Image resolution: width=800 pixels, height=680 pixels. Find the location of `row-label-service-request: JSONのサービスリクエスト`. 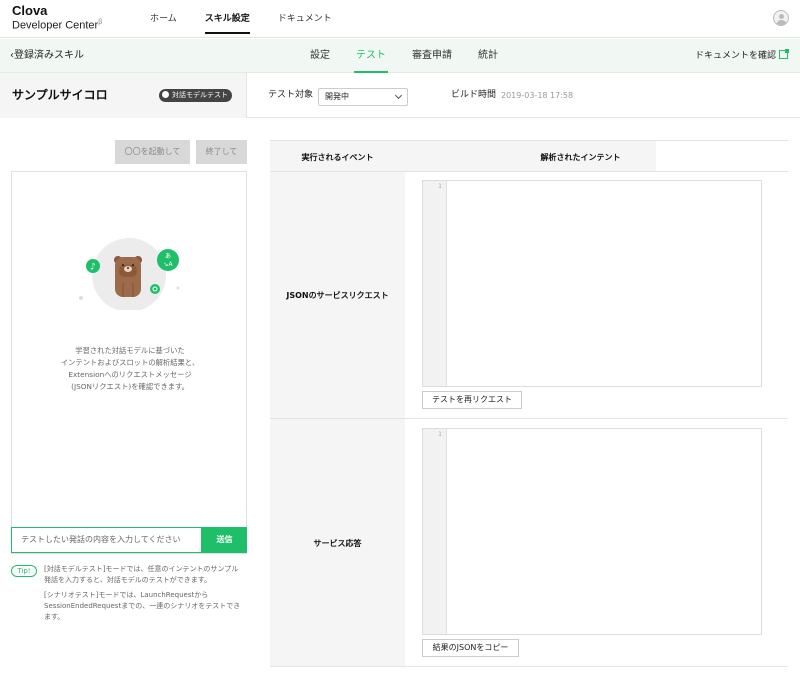

row-label-service-request: JSONのサービスリクエスト is located at coordinates (337, 295).